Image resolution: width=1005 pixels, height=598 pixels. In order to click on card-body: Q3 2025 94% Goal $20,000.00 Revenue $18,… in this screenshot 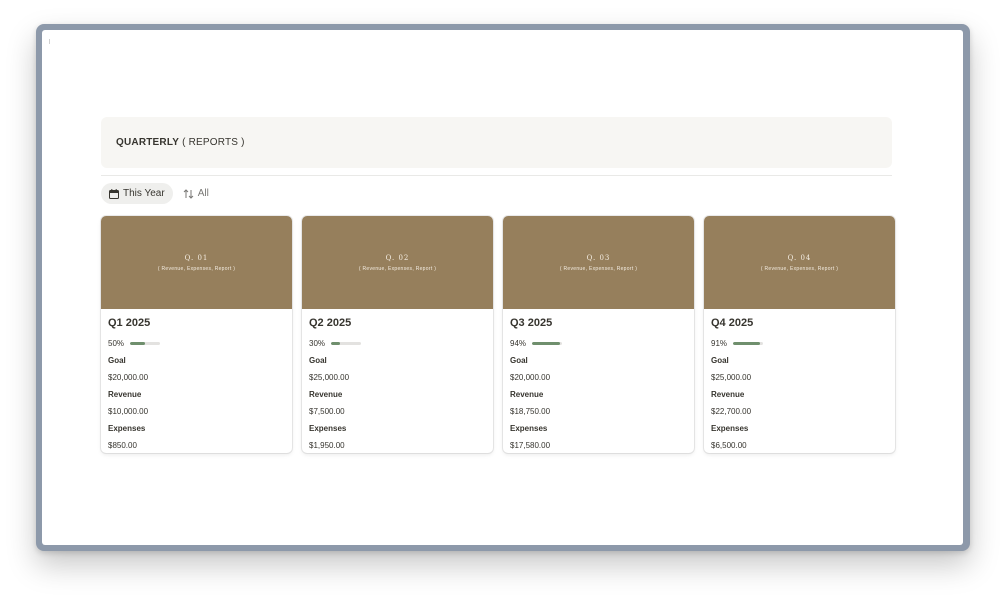, I will do `click(598, 380)`.